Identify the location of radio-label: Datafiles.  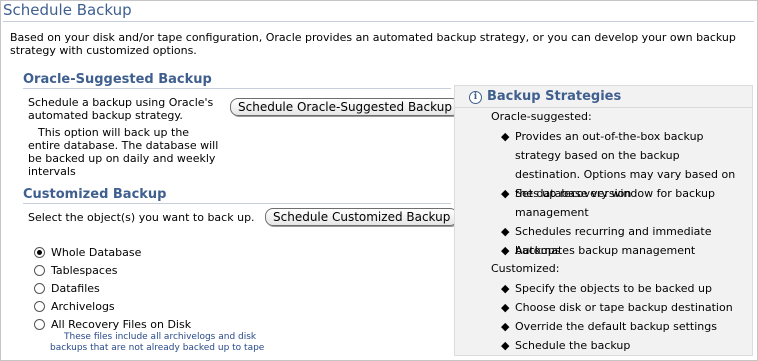
(75, 288).